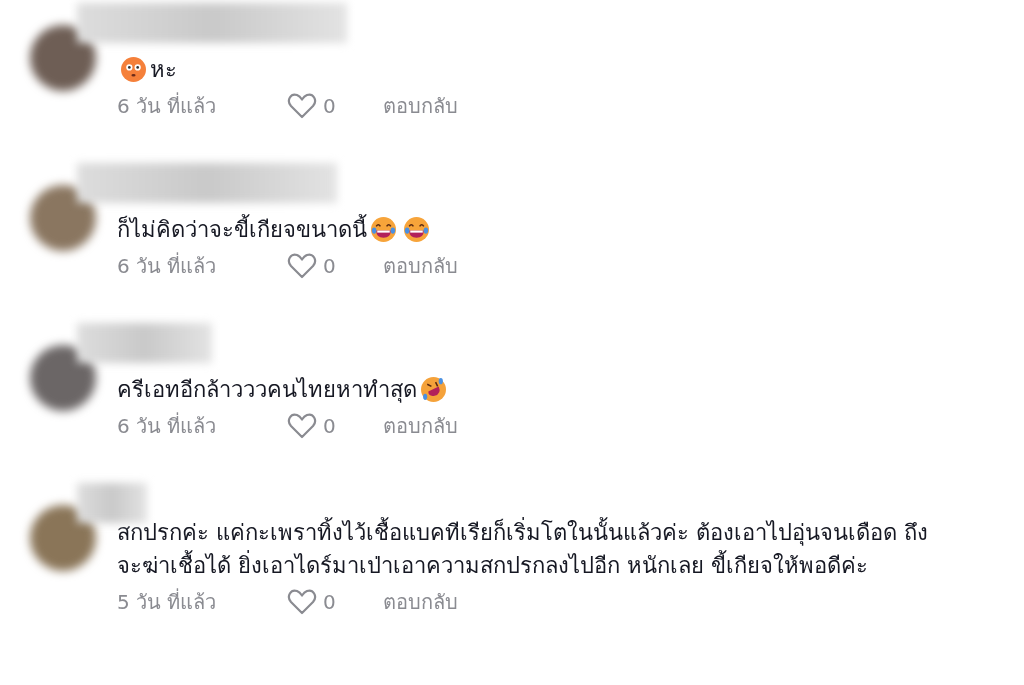 The height and width of the screenshot is (685, 1024). Describe the element at coordinates (133, 69) in the screenshot. I see `flushed-face-icon` at that location.